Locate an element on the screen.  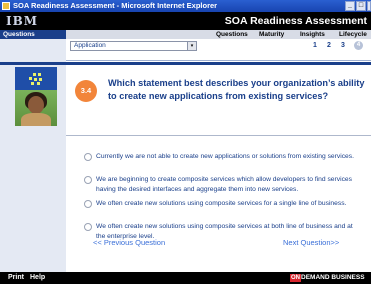
page-link-3: 3 is located at coordinates (343, 46).